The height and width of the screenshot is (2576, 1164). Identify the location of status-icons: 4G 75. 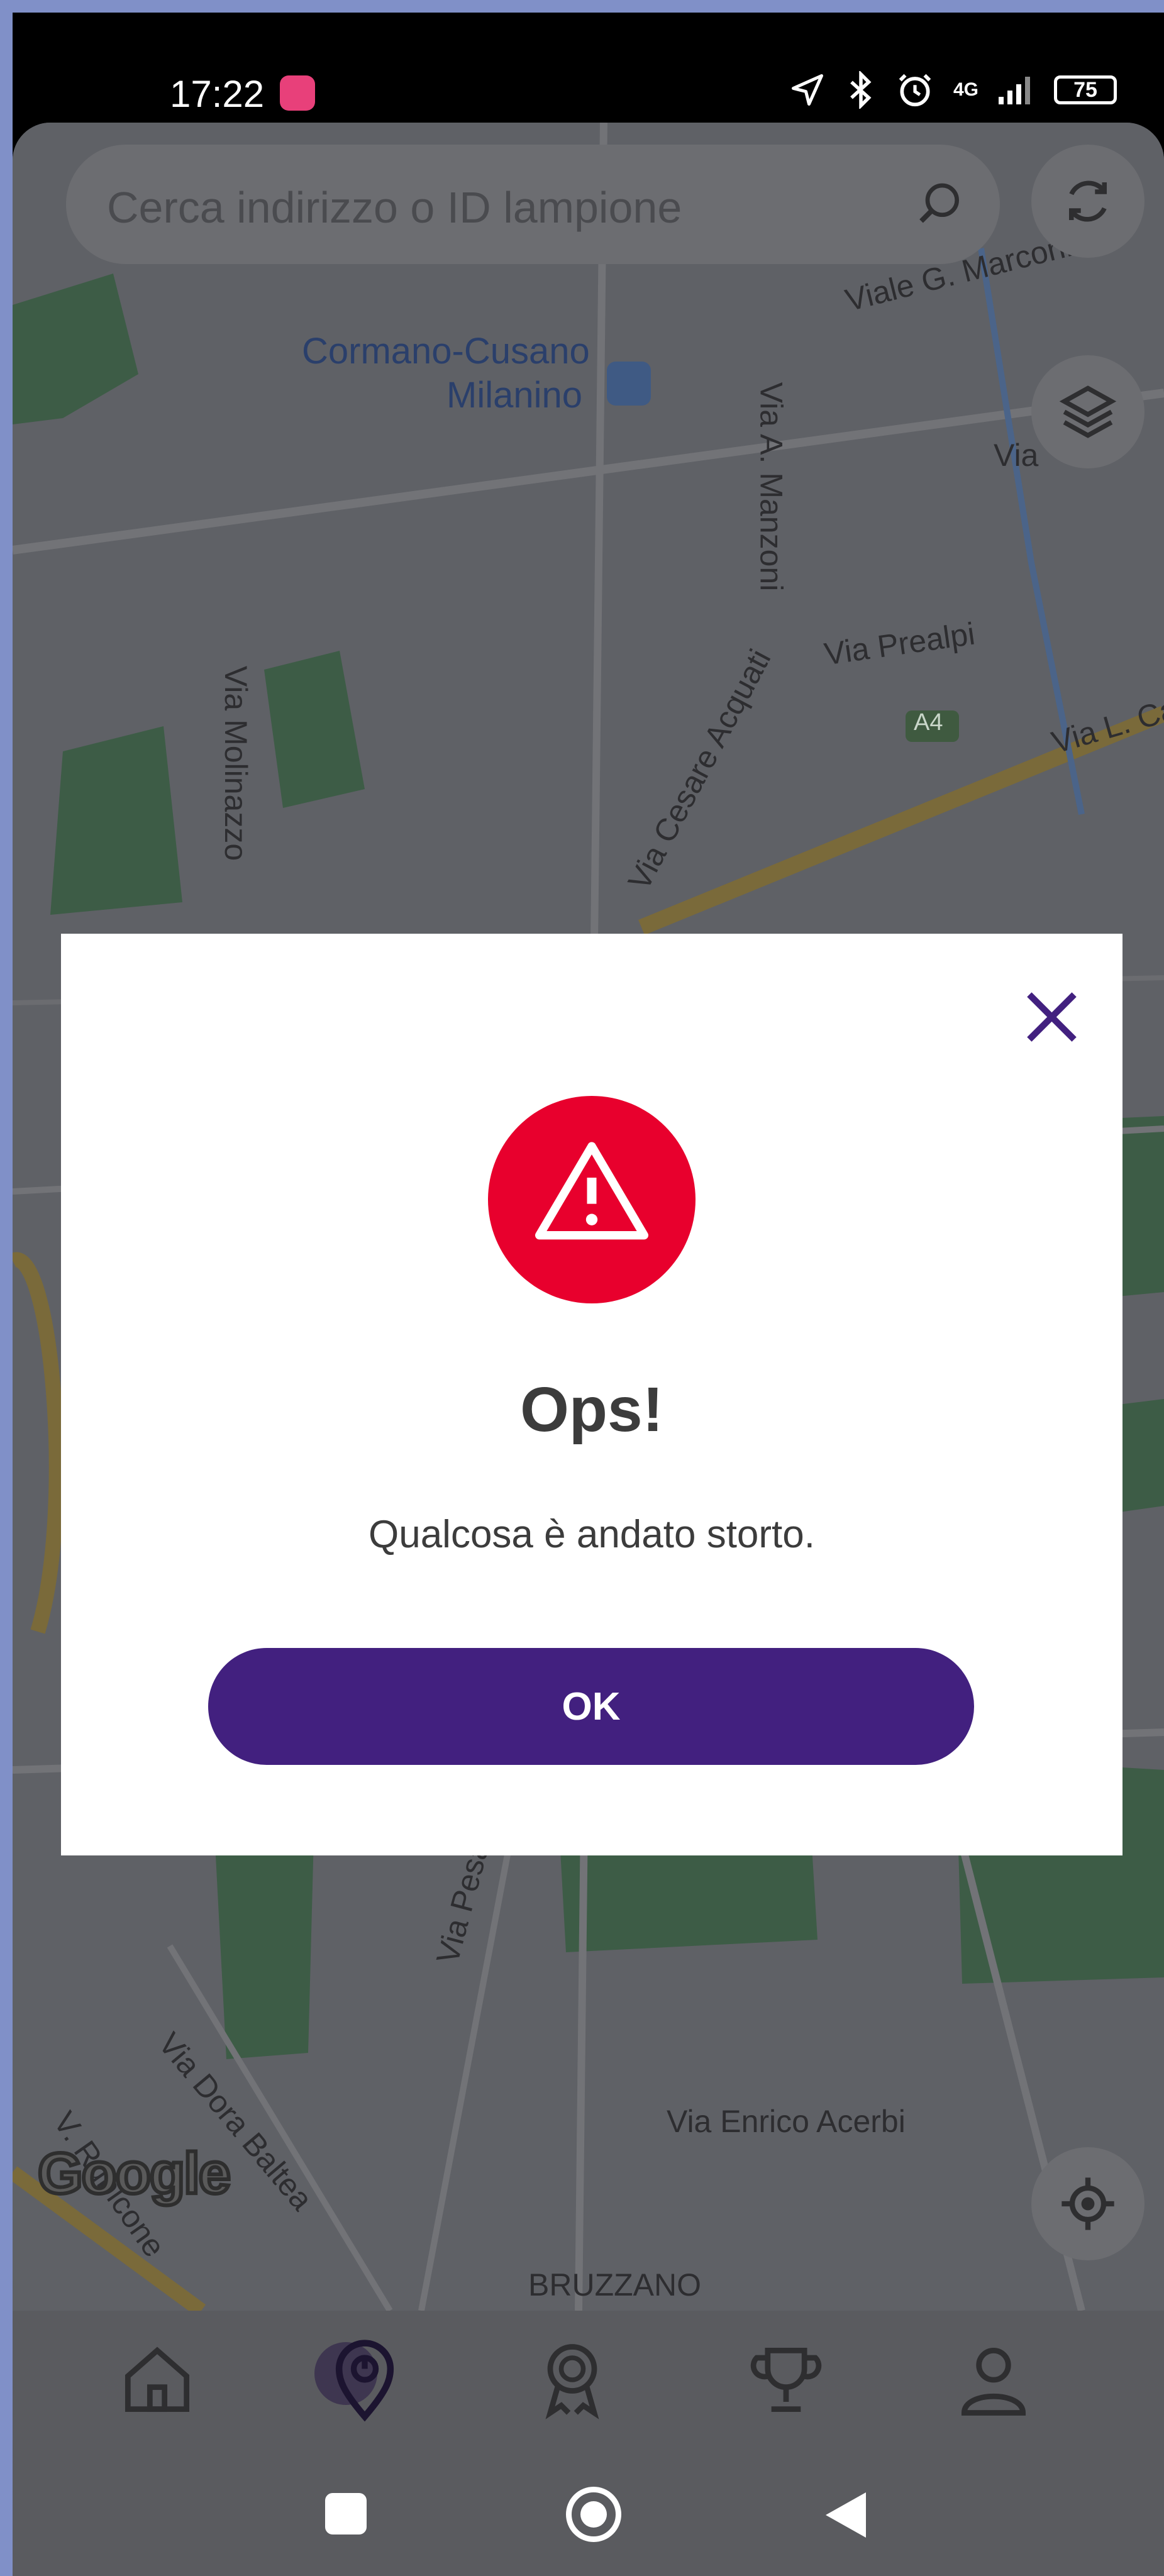
(953, 89).